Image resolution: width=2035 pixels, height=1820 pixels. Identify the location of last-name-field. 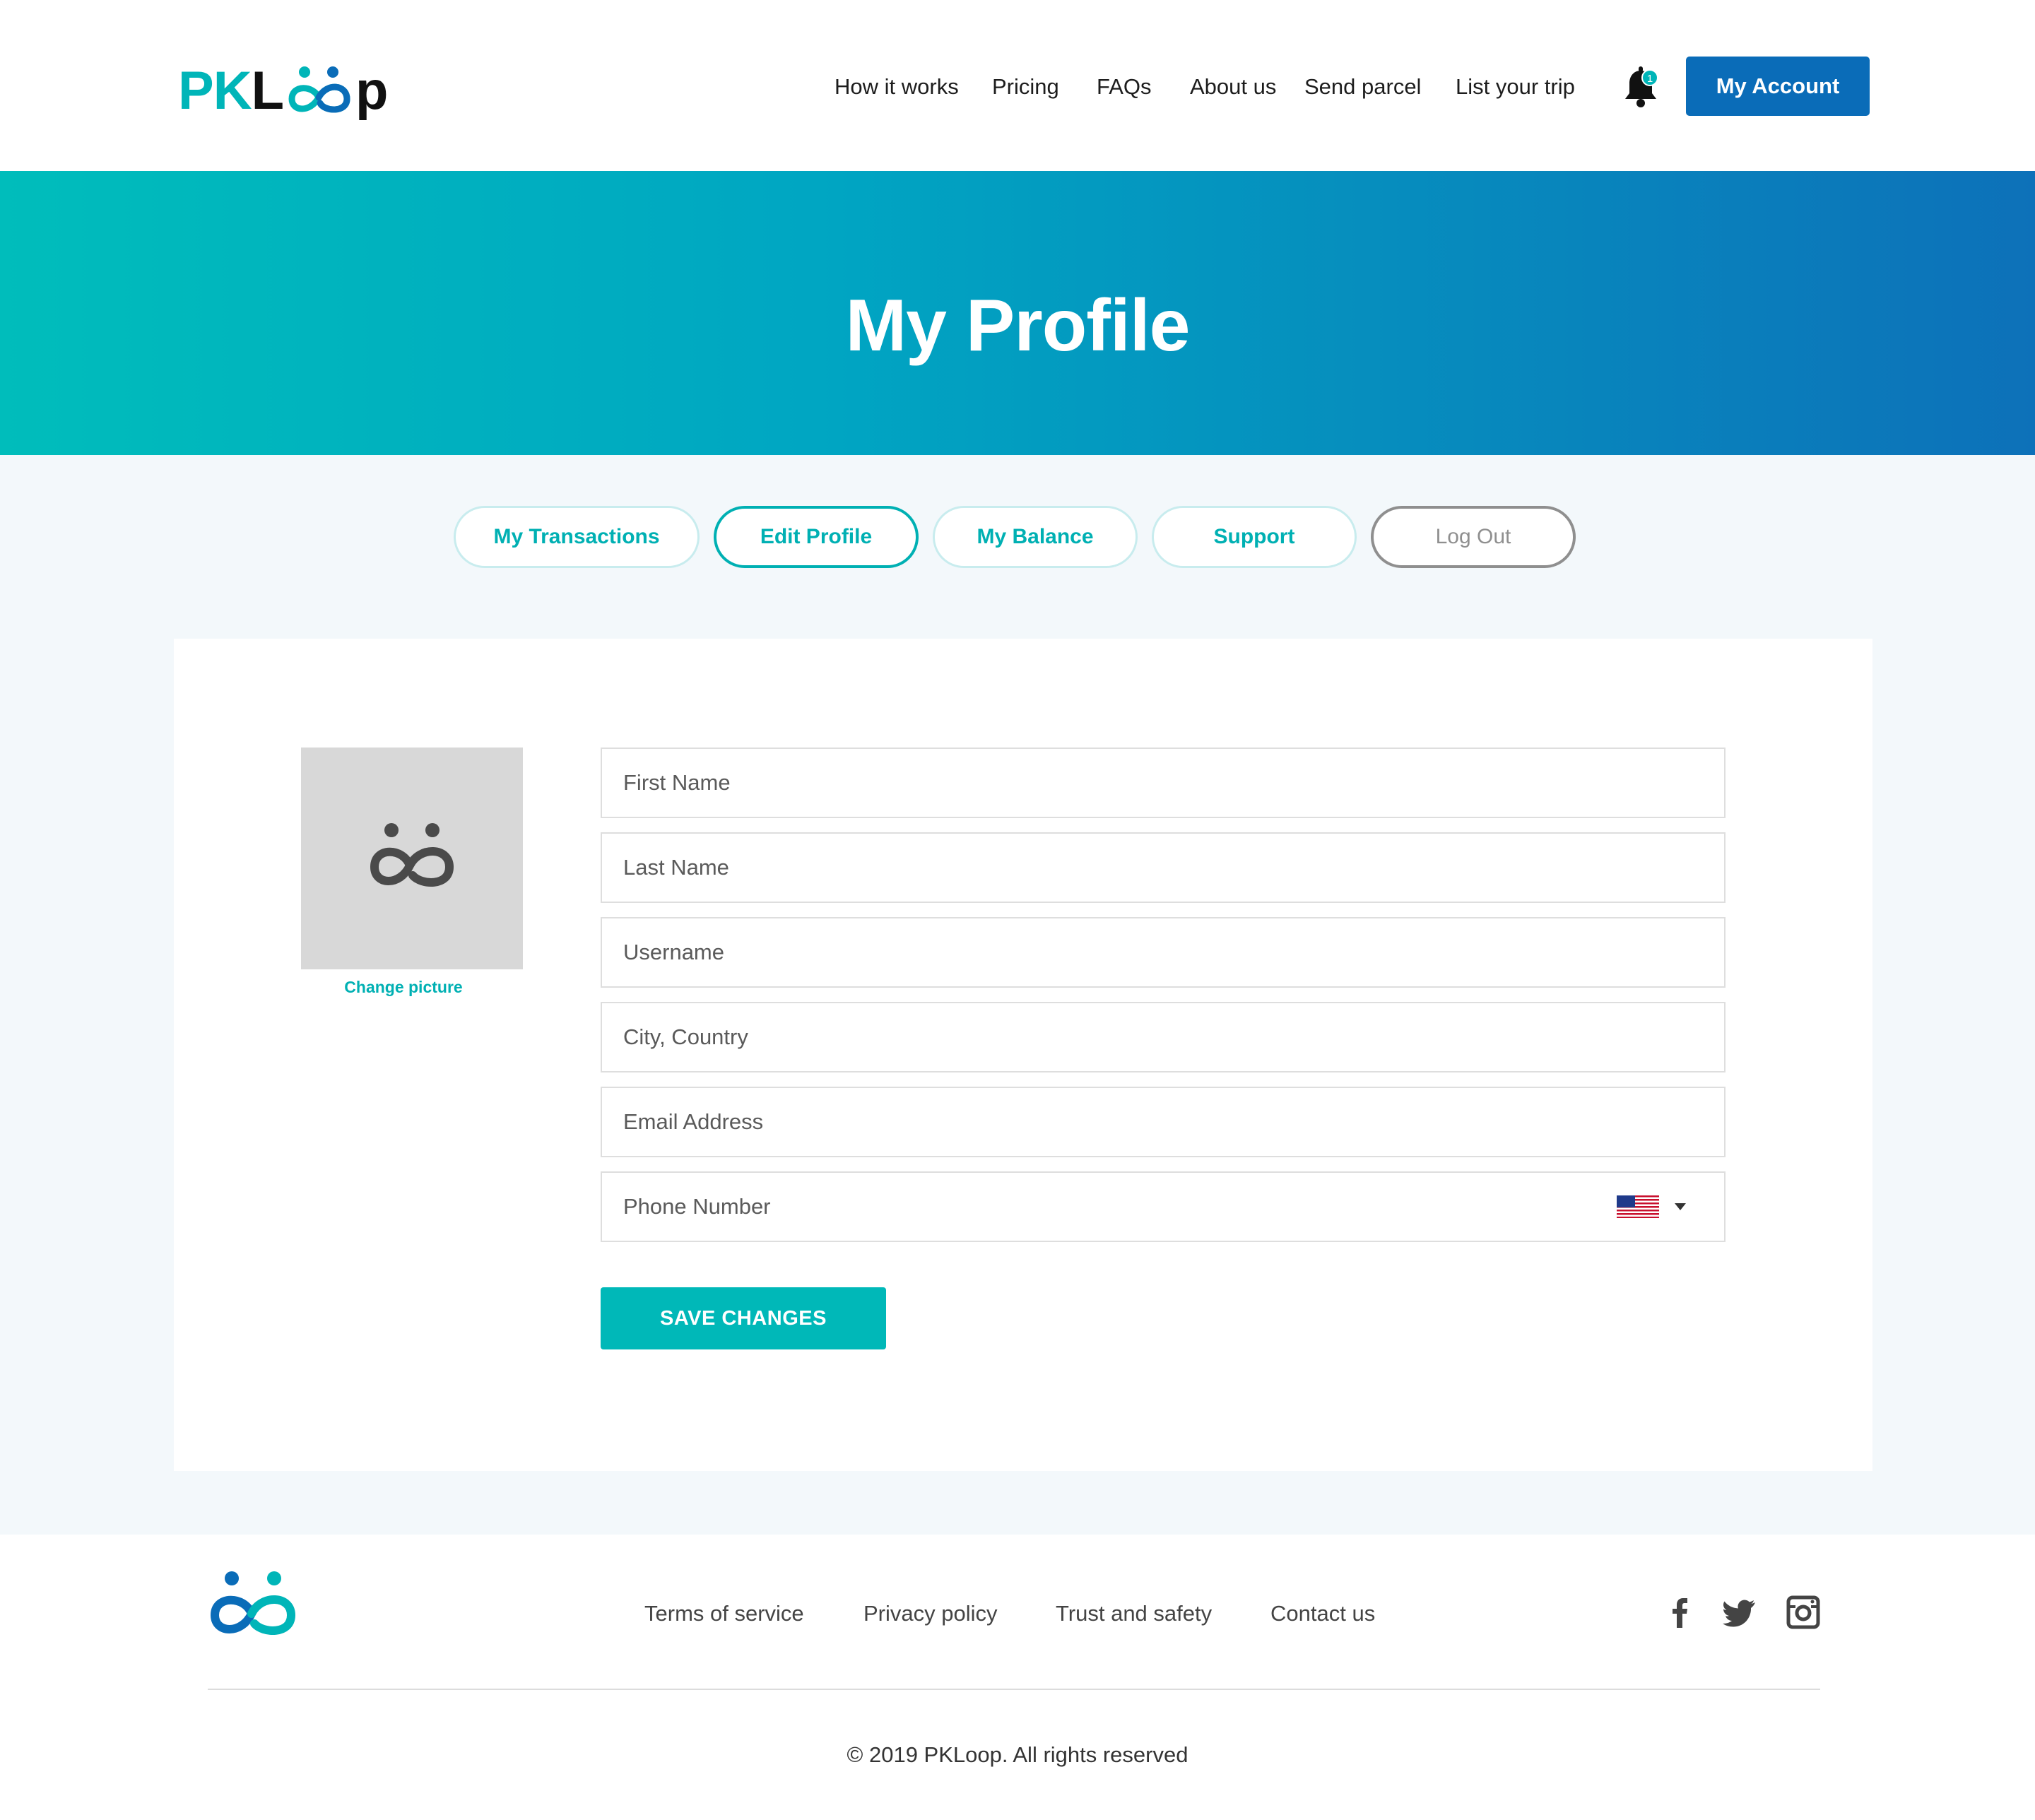
(1163, 867).